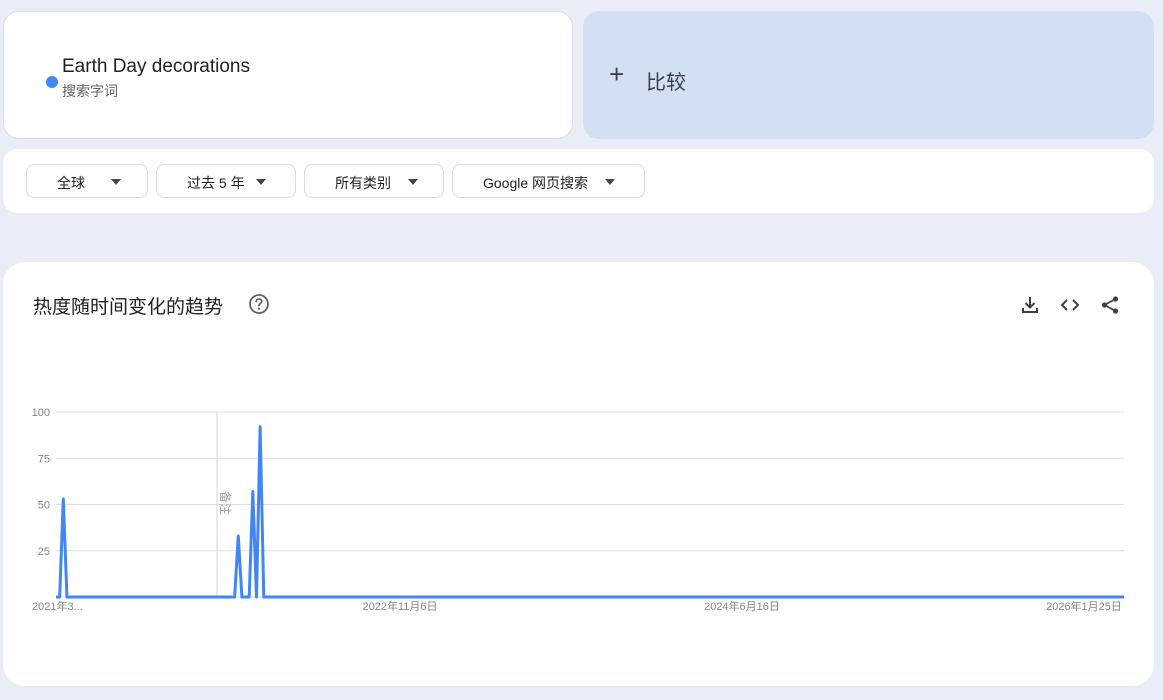 This screenshot has width=1163, height=700. What do you see at coordinates (1084, 606) in the screenshot?
I see `x-tick-label: 2026年1月25日` at bounding box center [1084, 606].